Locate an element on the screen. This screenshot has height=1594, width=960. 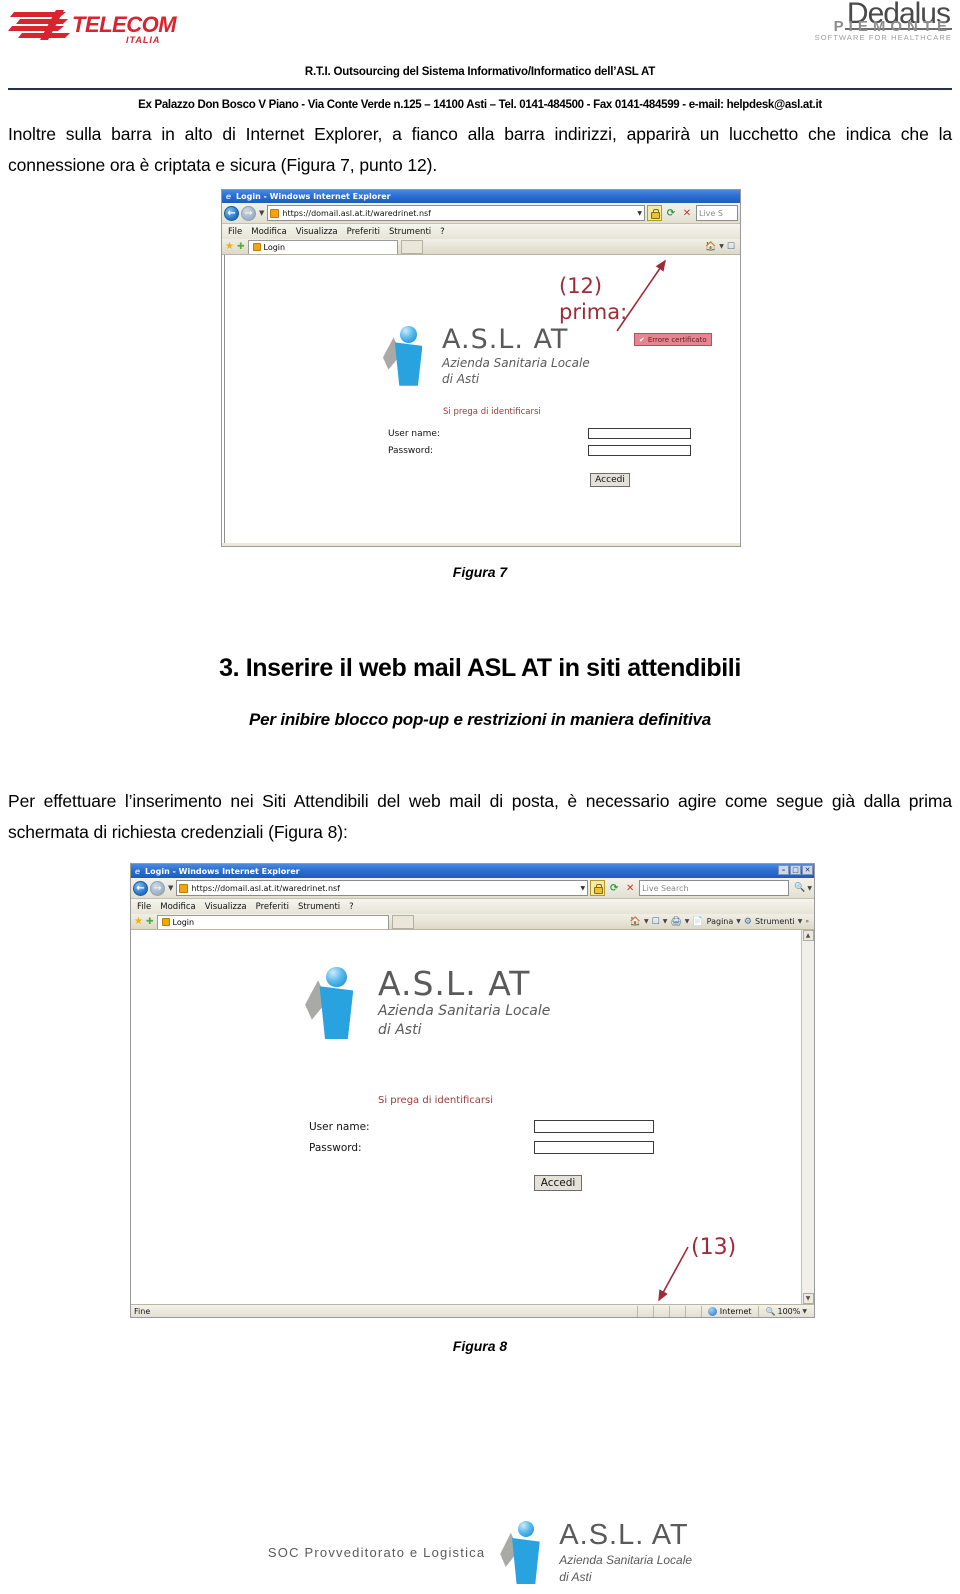
tab-favicon-icon is located at coordinates (256, 247).